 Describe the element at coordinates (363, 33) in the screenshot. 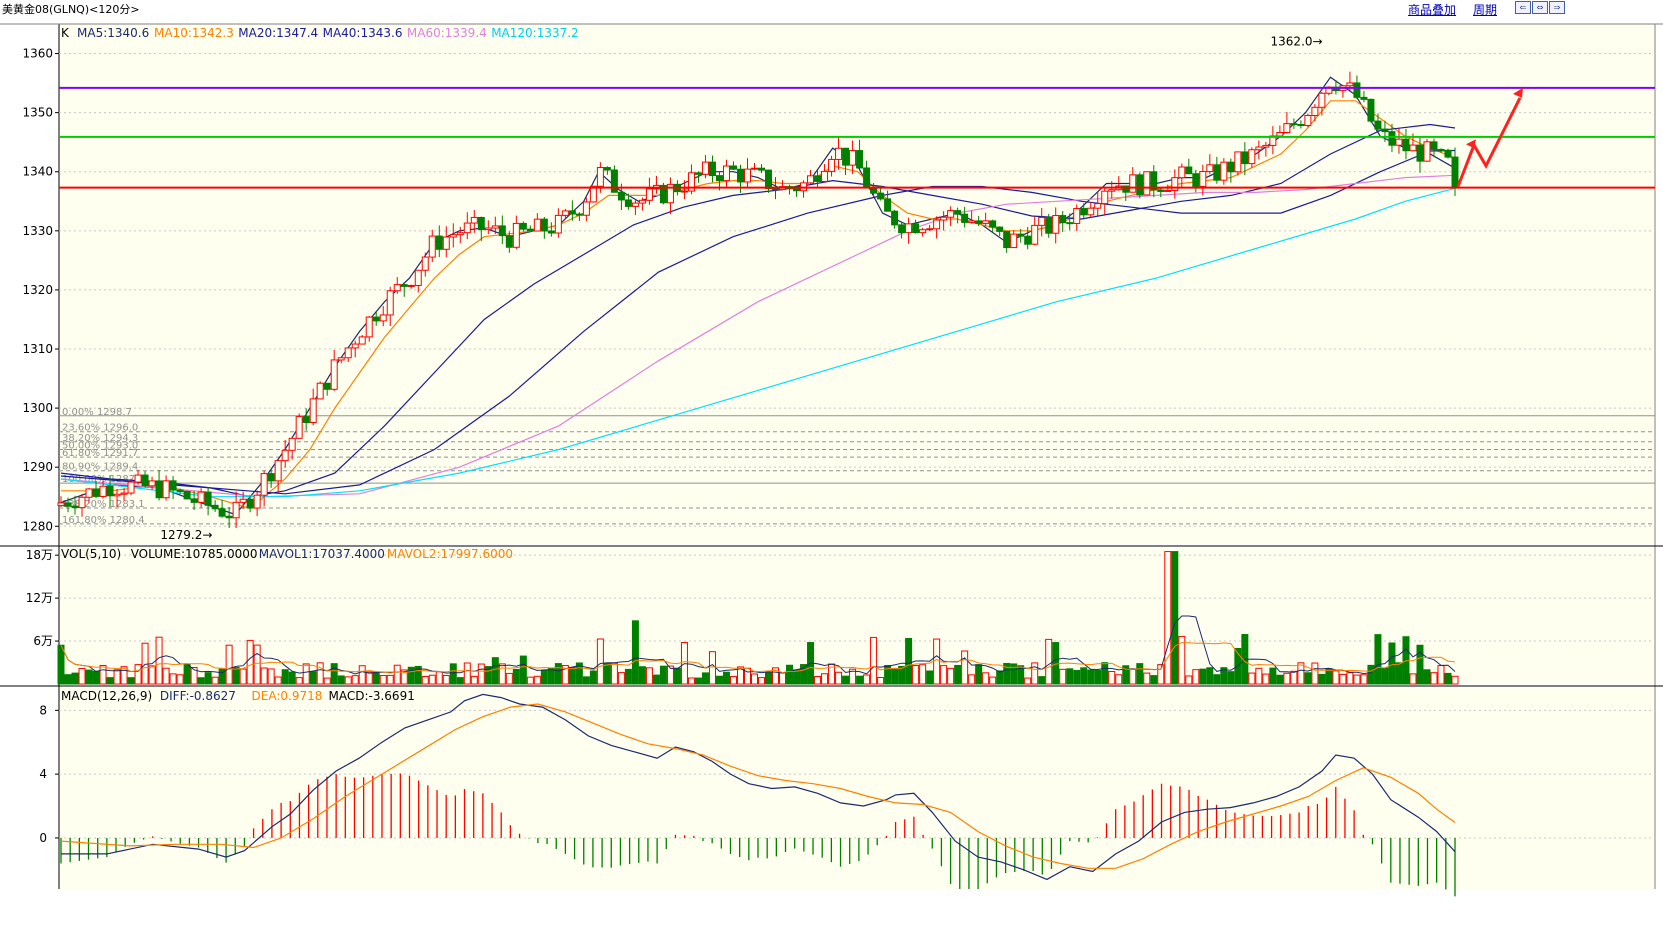

I see `price-legend-item: MA40:1343.6` at that location.